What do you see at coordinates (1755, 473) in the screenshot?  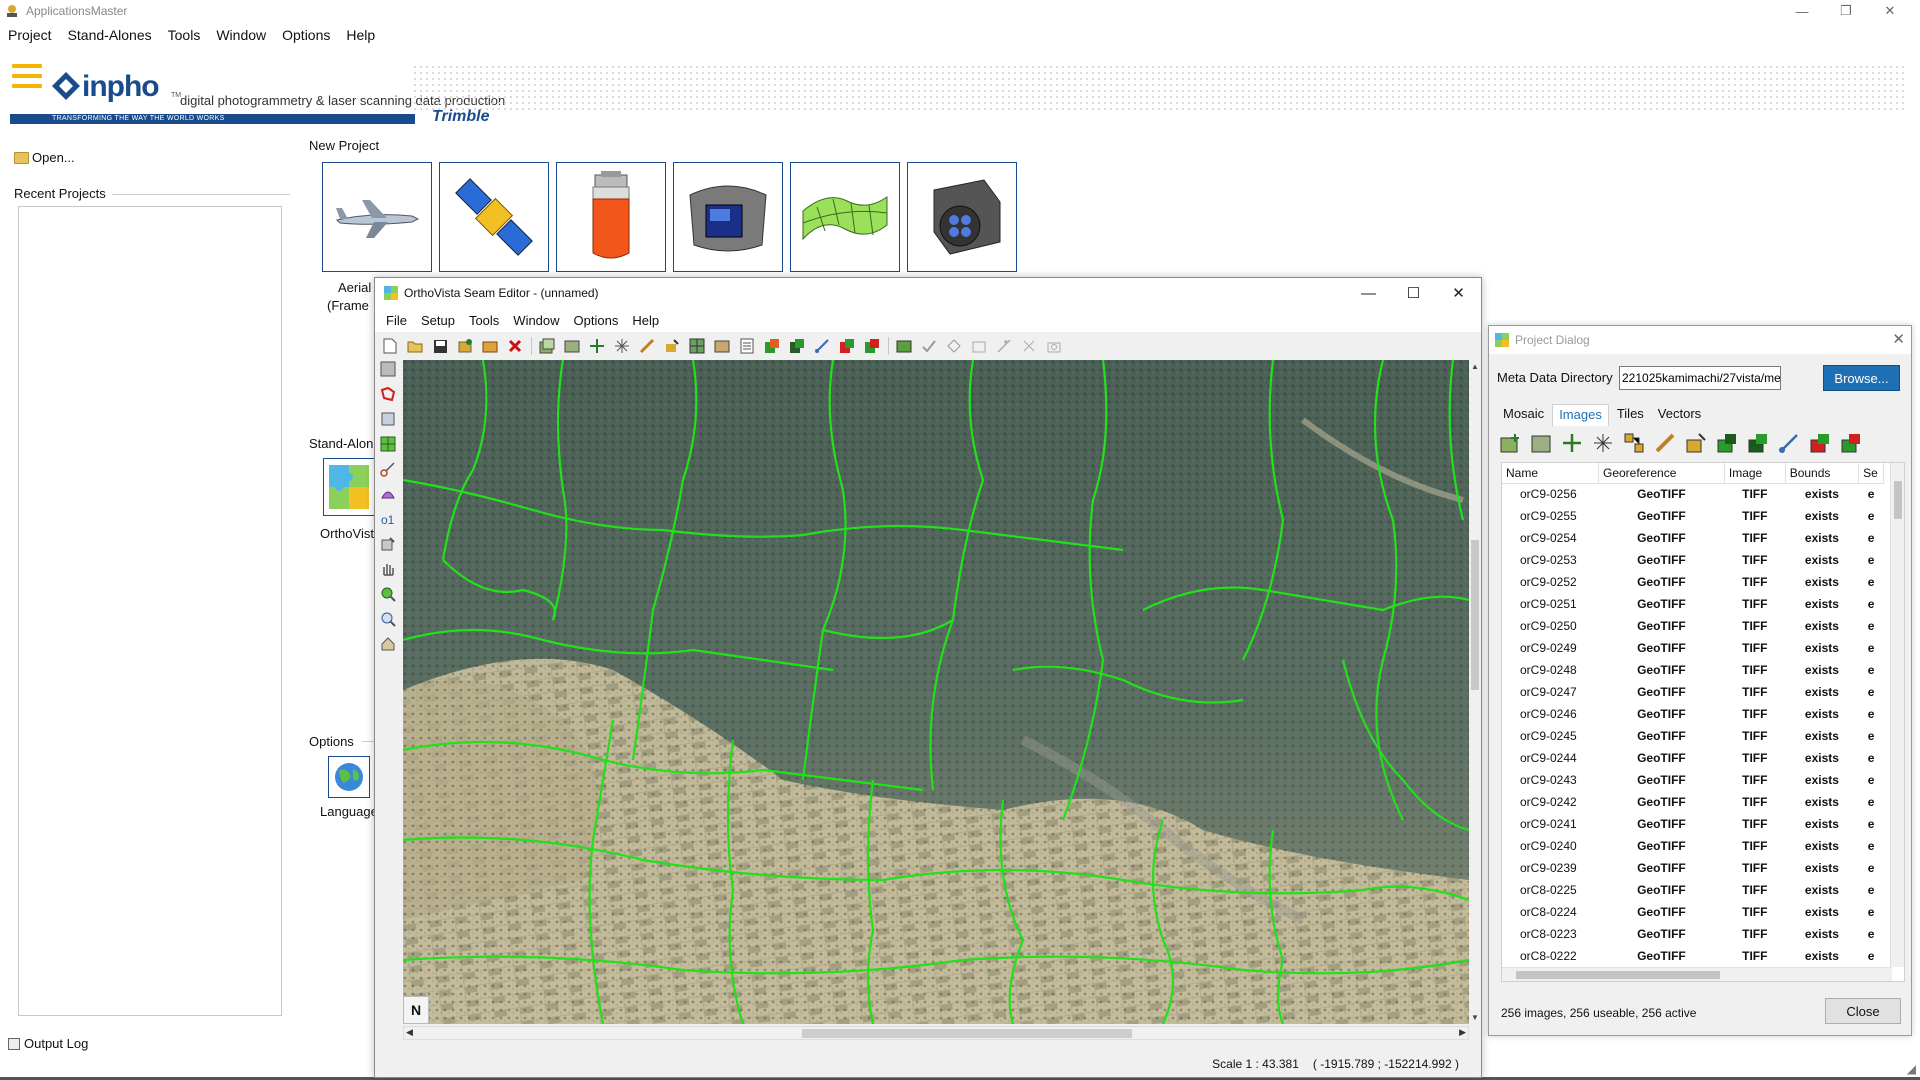 I see `column-image-header: Image` at bounding box center [1755, 473].